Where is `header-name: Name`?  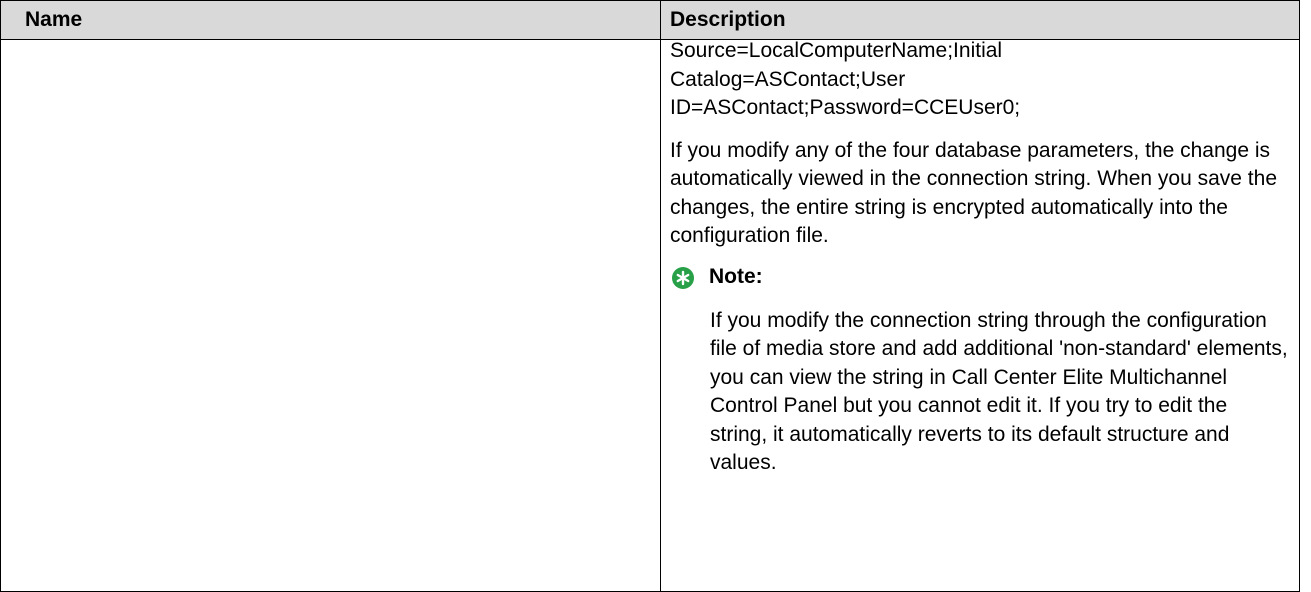
header-name: Name is located at coordinates (330, 20).